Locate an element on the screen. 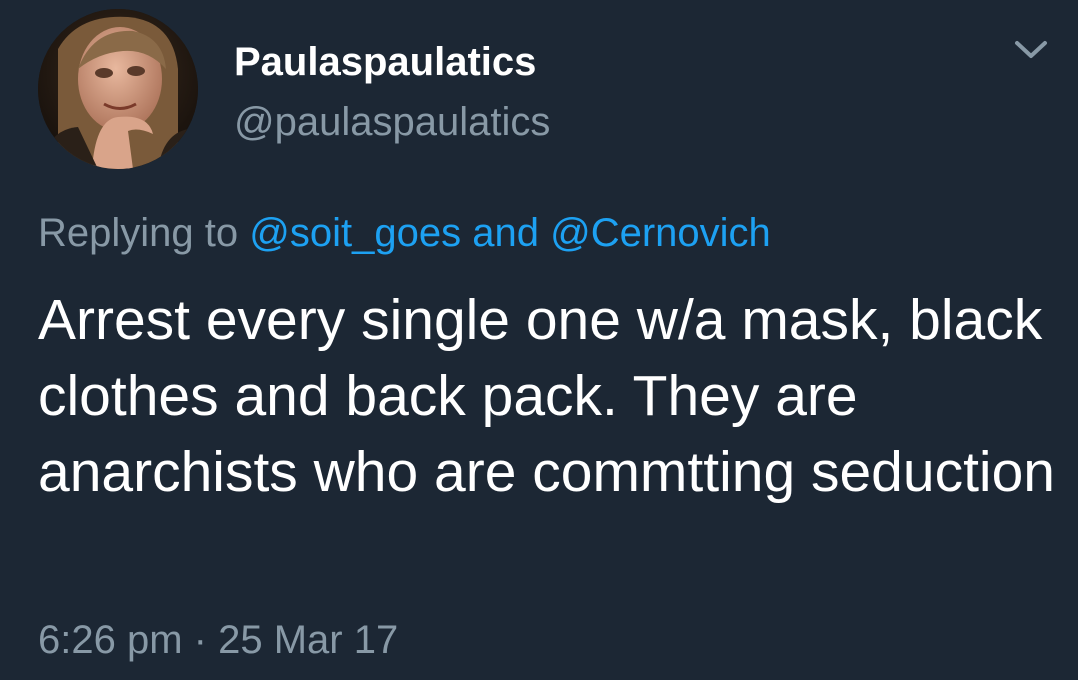  reply-context: Replying to @soit_goes and @Cernovich is located at coordinates (404, 233).